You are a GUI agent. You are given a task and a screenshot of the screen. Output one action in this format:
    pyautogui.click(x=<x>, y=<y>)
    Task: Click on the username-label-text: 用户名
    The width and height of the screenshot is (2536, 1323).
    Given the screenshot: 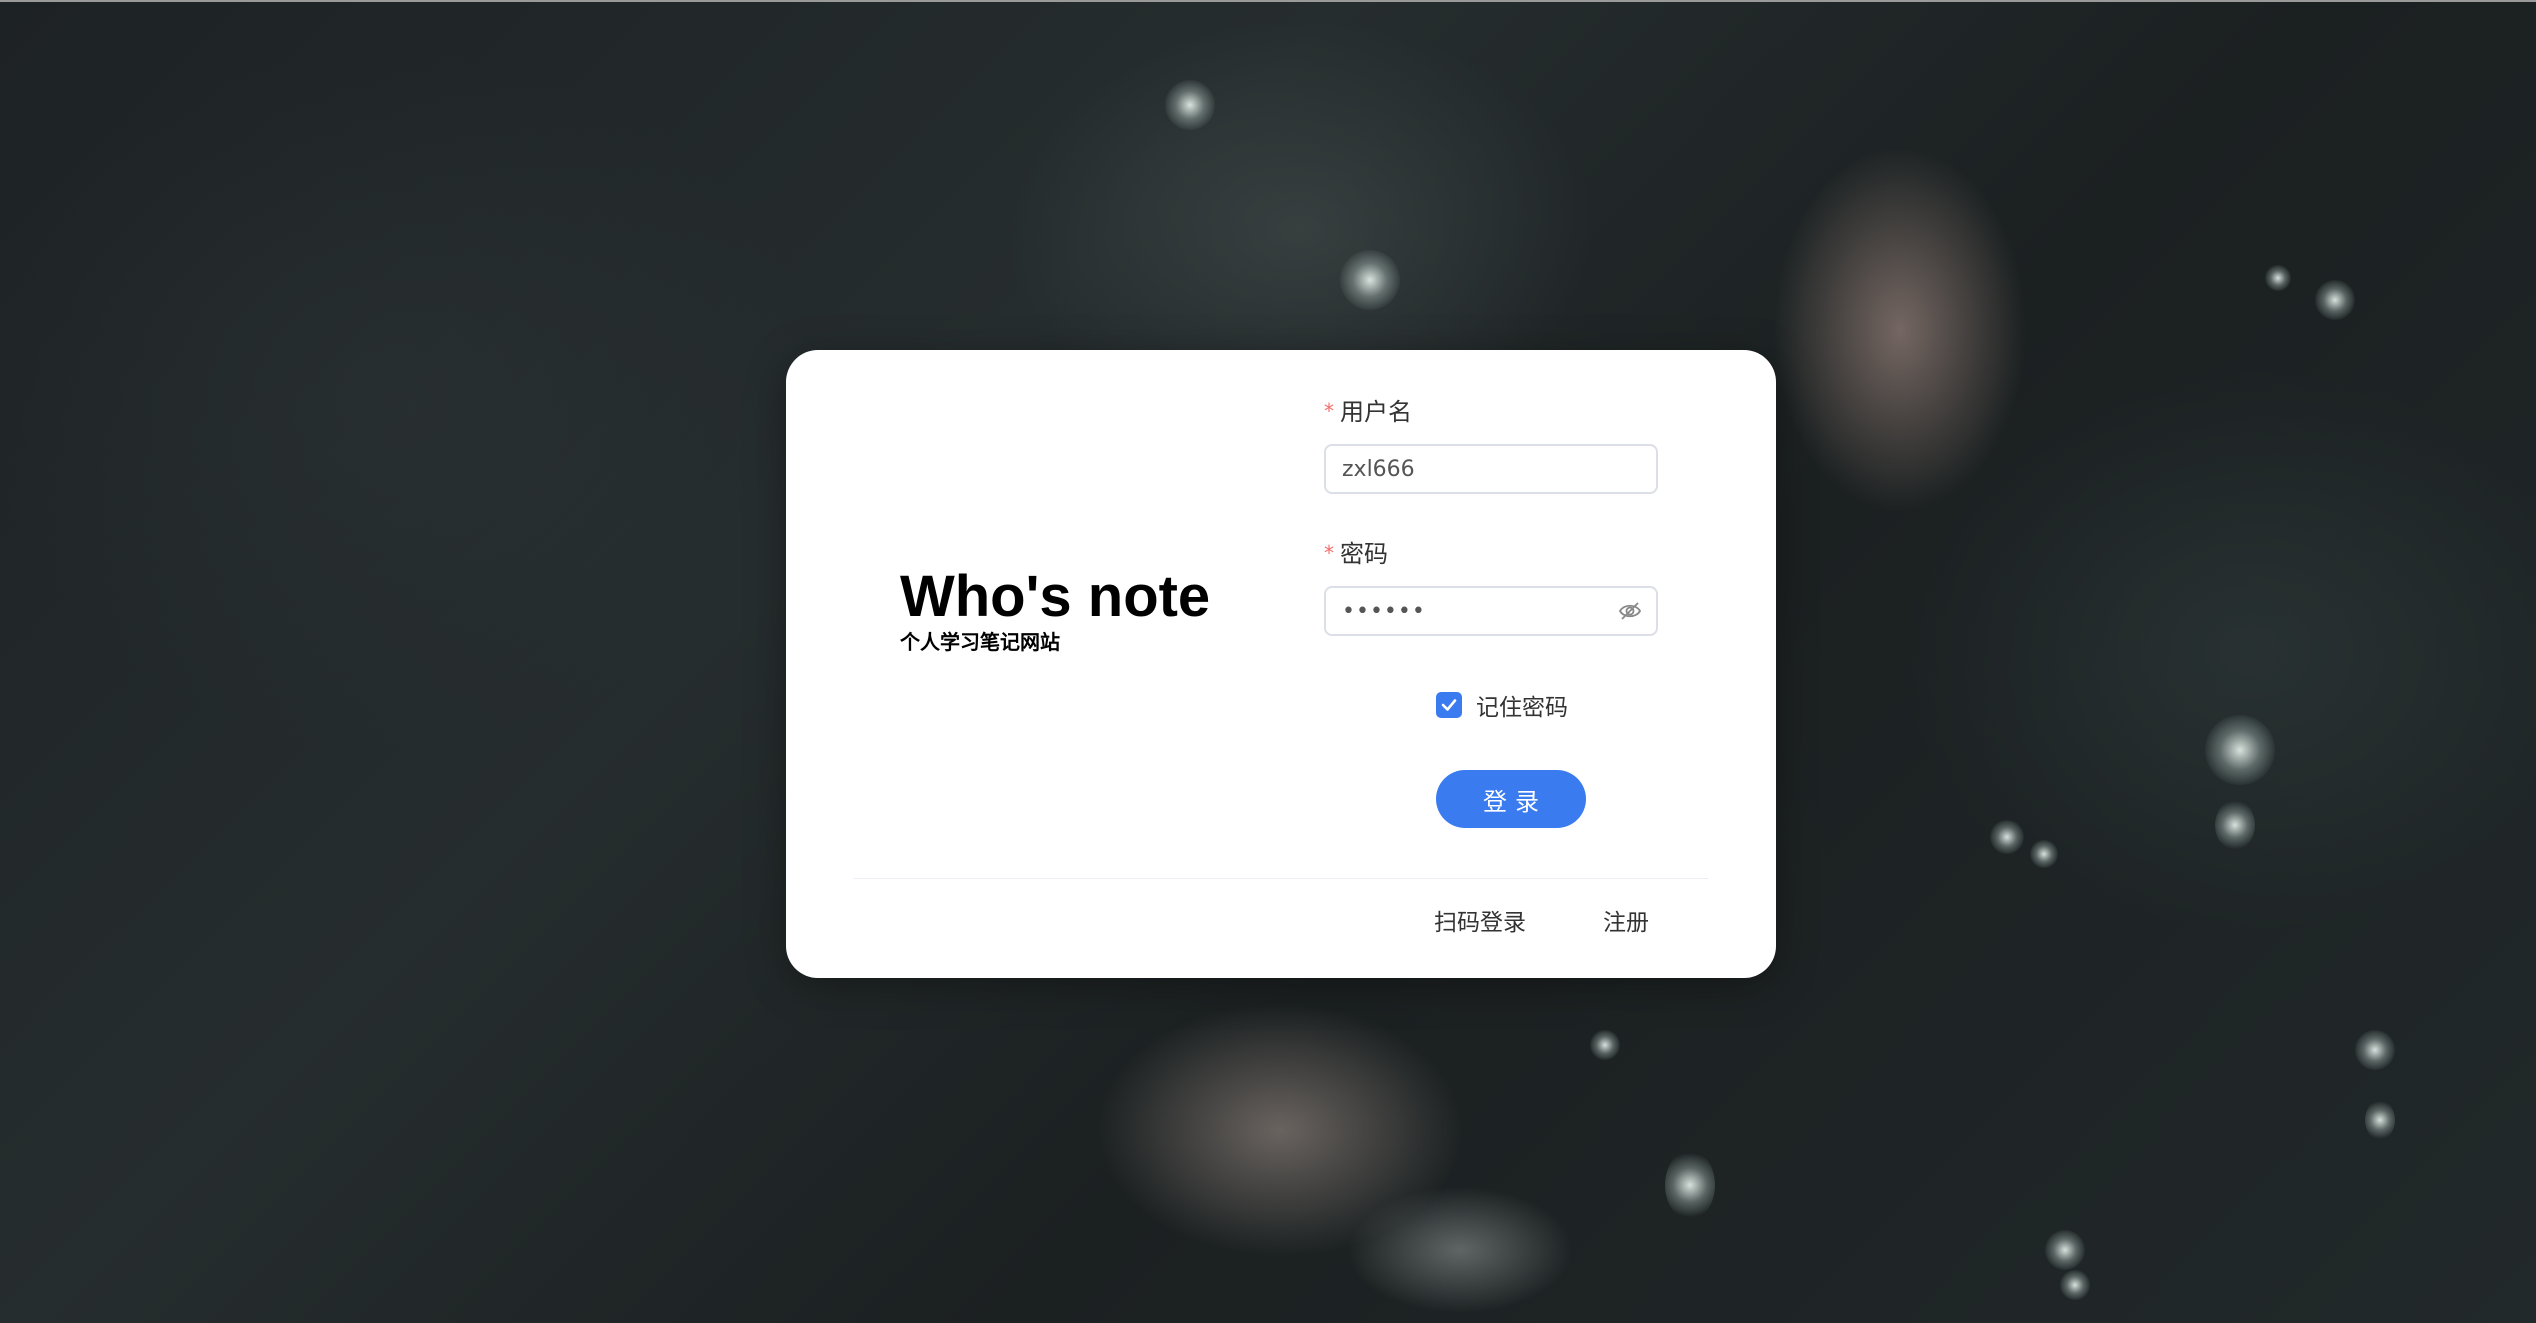 What is the action you would take?
    pyautogui.click(x=1376, y=412)
    